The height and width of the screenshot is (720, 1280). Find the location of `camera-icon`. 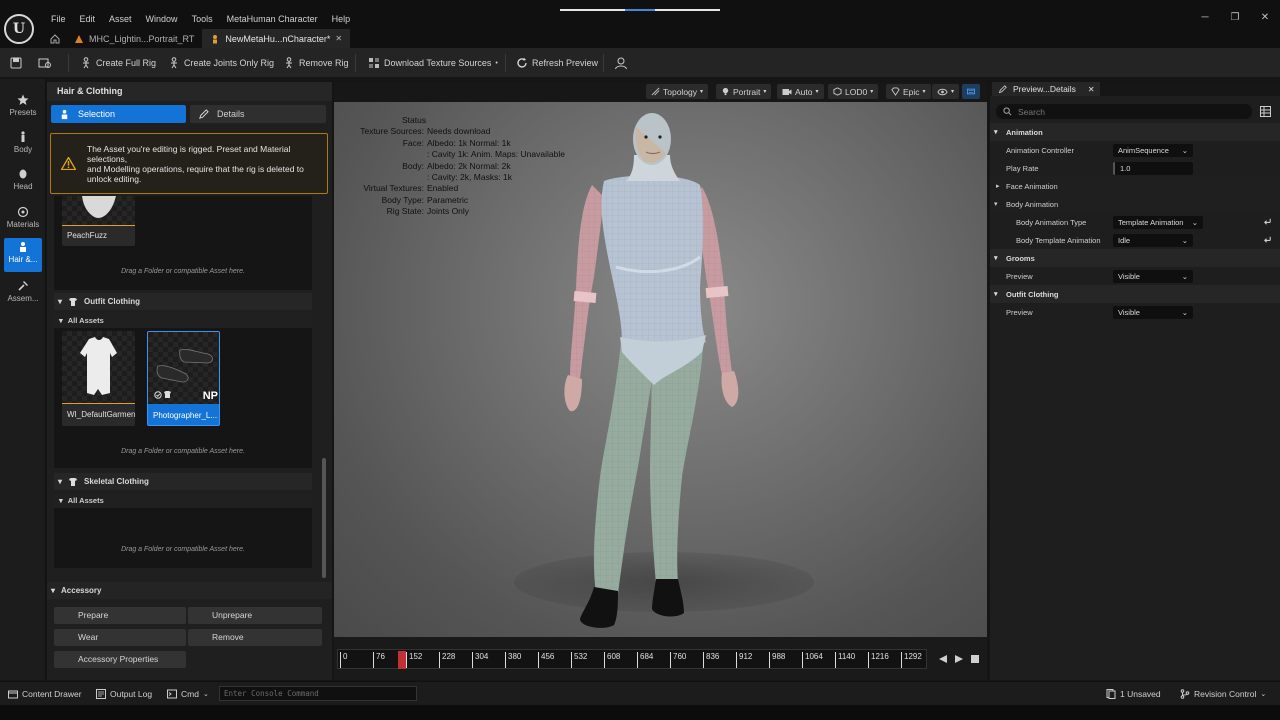

camera-icon is located at coordinates (787, 91).